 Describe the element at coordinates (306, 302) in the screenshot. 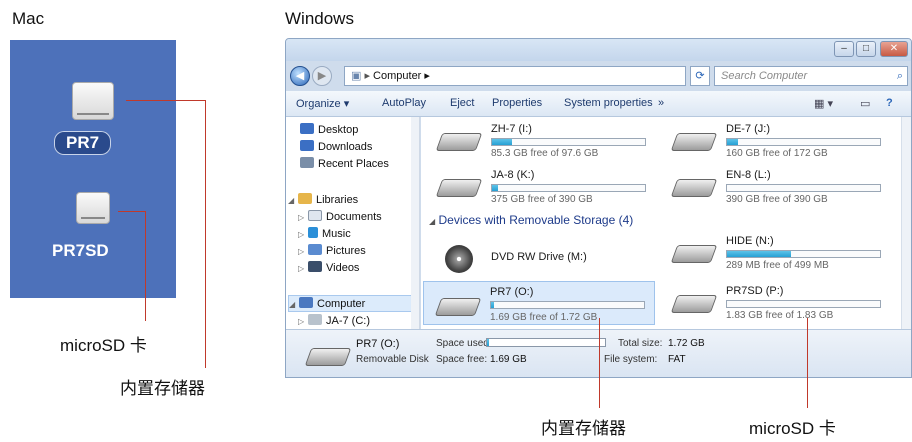

I see `computer-icon` at that location.